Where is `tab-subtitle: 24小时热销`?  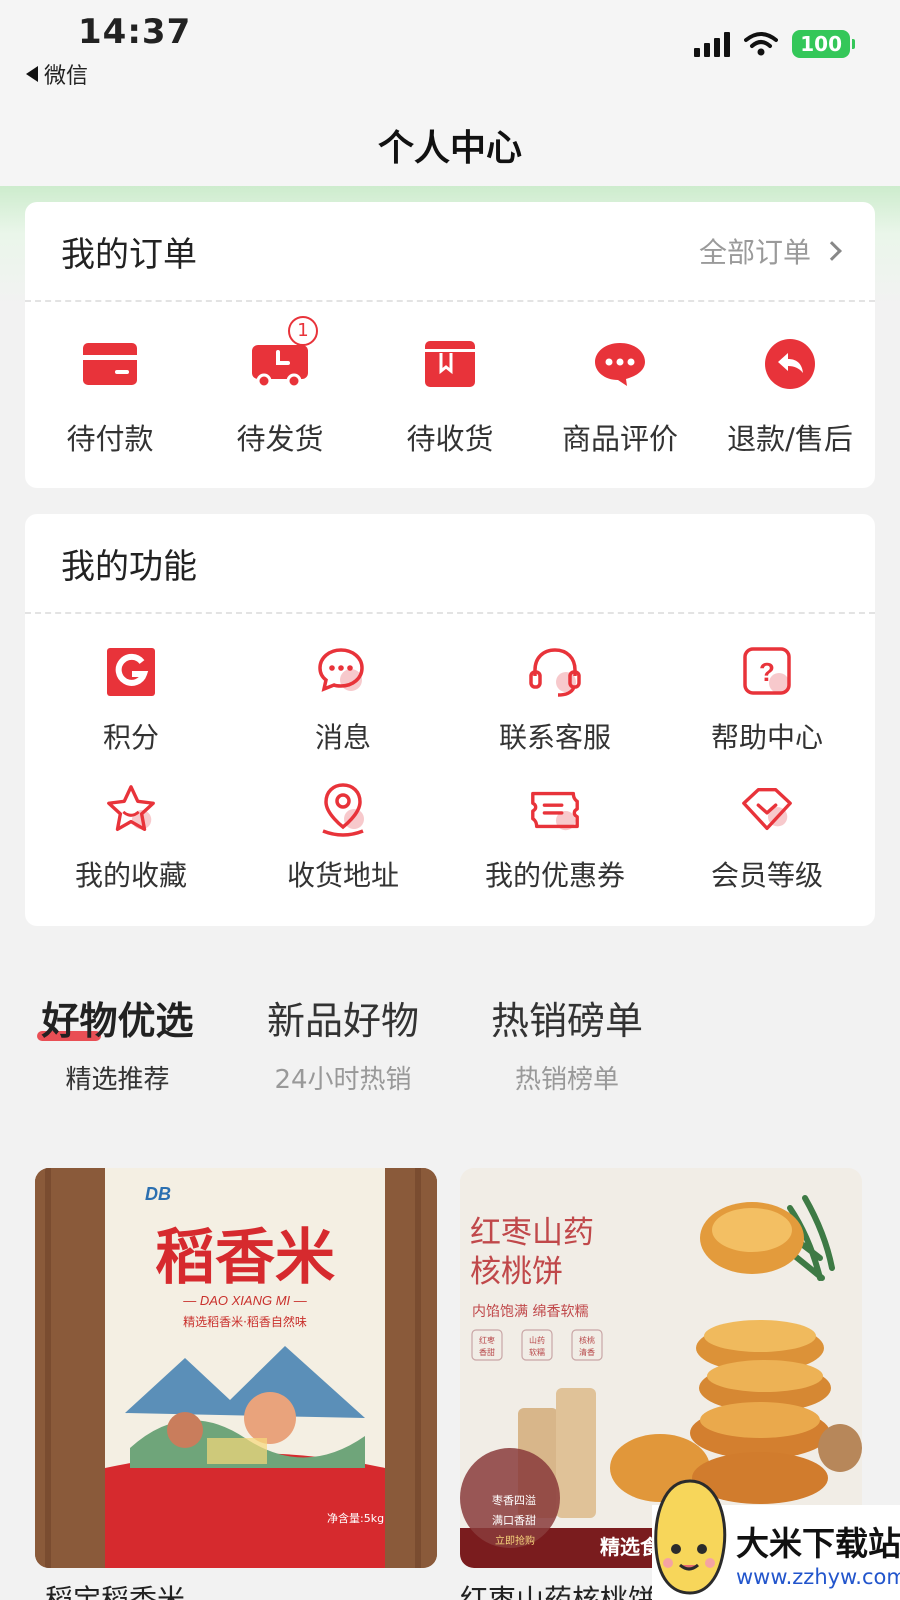
tab-subtitle: 24小时热销 is located at coordinates (343, 1080).